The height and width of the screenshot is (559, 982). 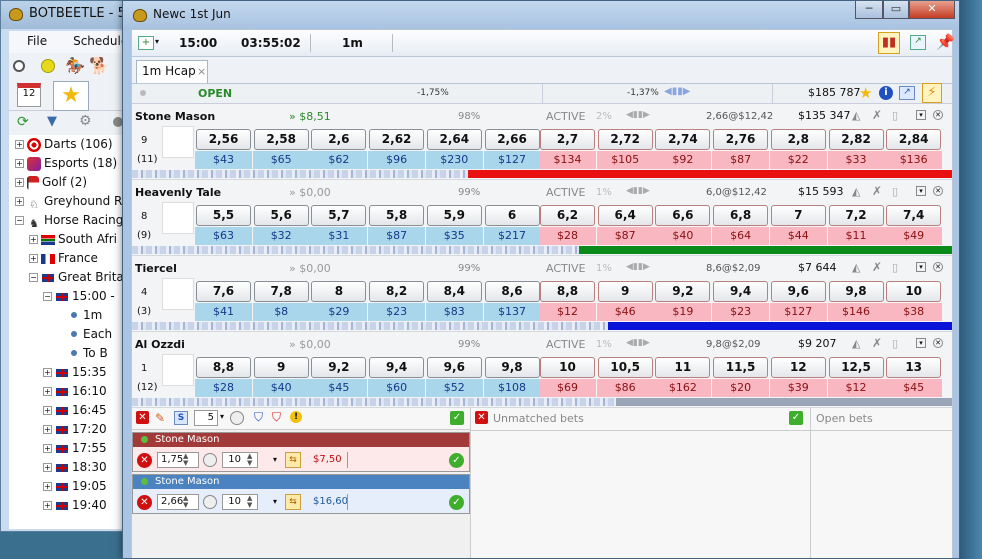 I want to click on back-odds-button: 9,6, so click(x=454, y=367).